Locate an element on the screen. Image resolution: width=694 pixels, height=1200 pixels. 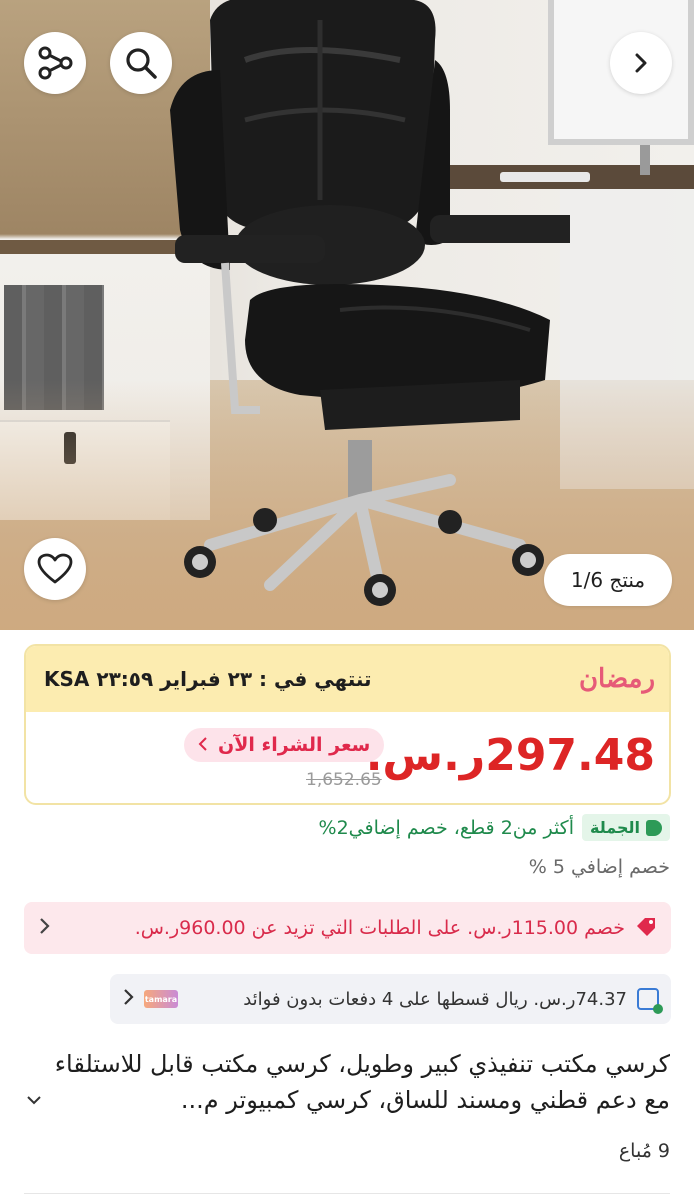
heart-icon is located at coordinates (55, 569).